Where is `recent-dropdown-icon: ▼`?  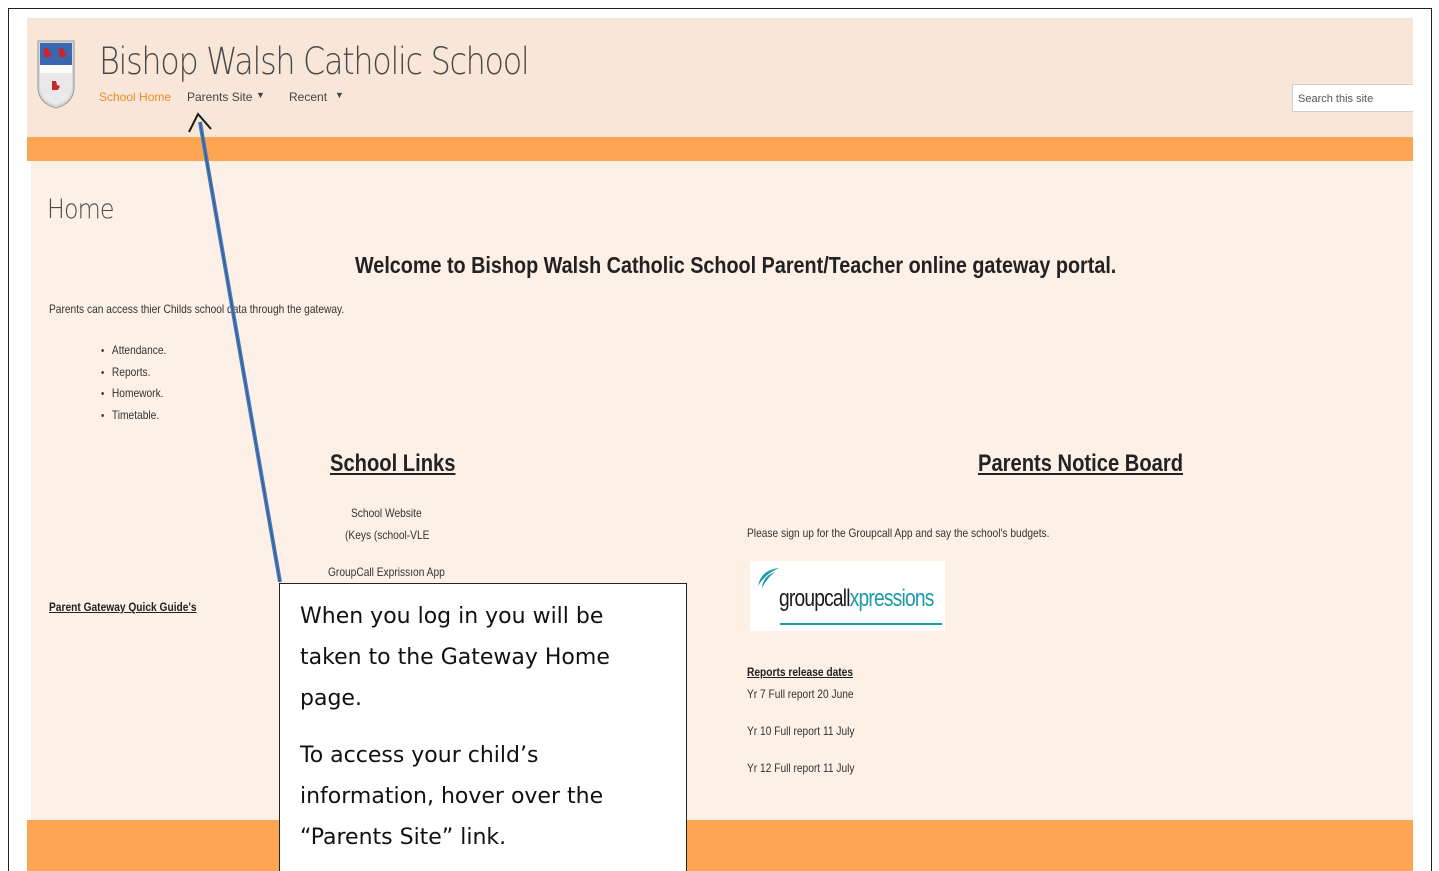
recent-dropdown-icon: ▼ is located at coordinates (339, 95).